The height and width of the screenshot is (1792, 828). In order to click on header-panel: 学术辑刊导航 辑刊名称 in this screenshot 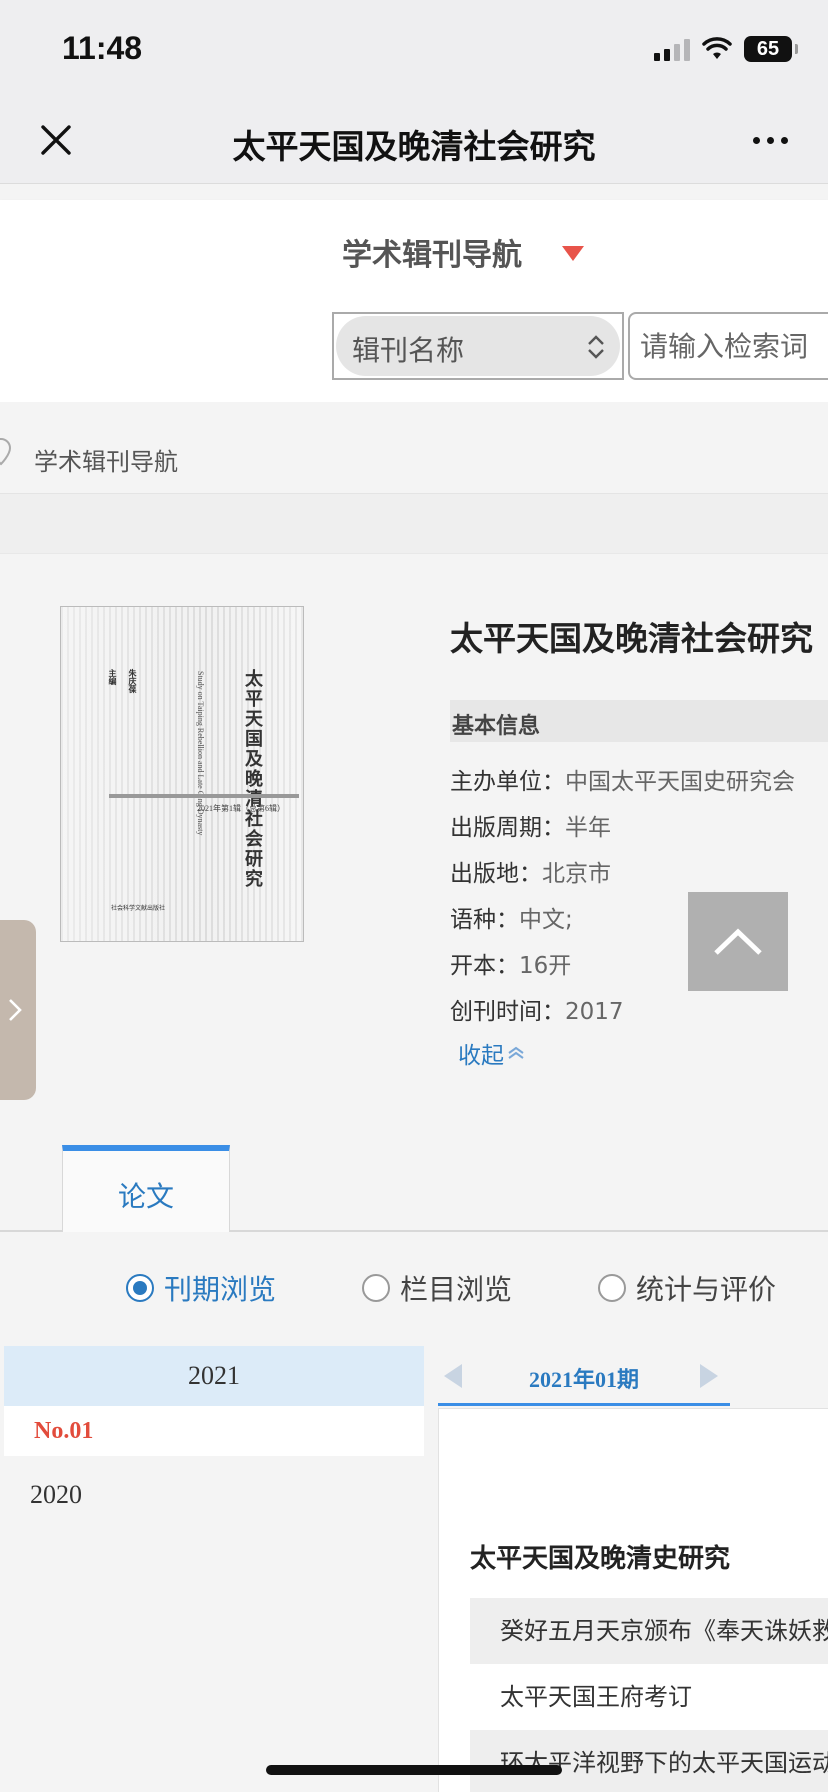, I will do `click(414, 301)`.